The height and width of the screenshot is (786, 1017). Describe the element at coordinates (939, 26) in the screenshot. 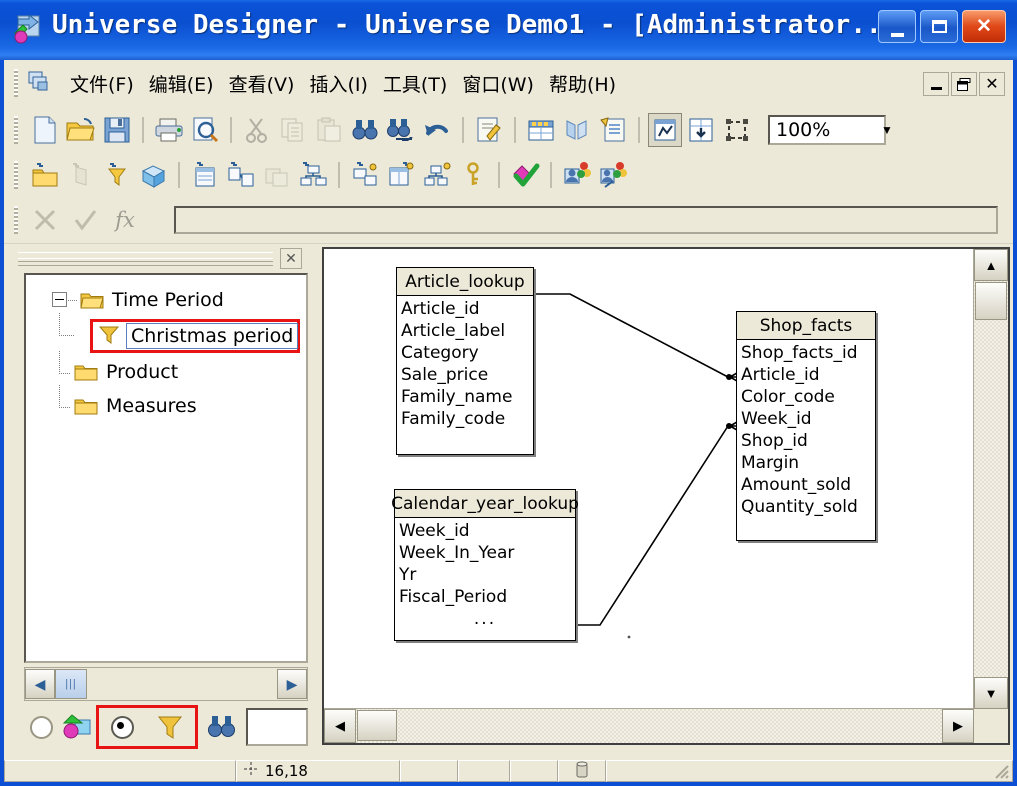

I see `maximize-button` at that location.